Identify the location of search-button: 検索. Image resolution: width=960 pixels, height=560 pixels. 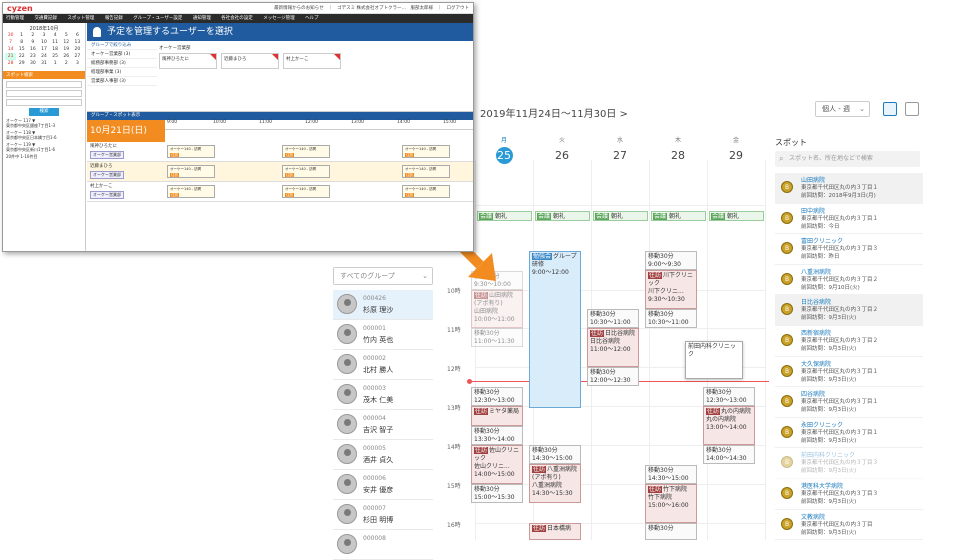
(44, 112).